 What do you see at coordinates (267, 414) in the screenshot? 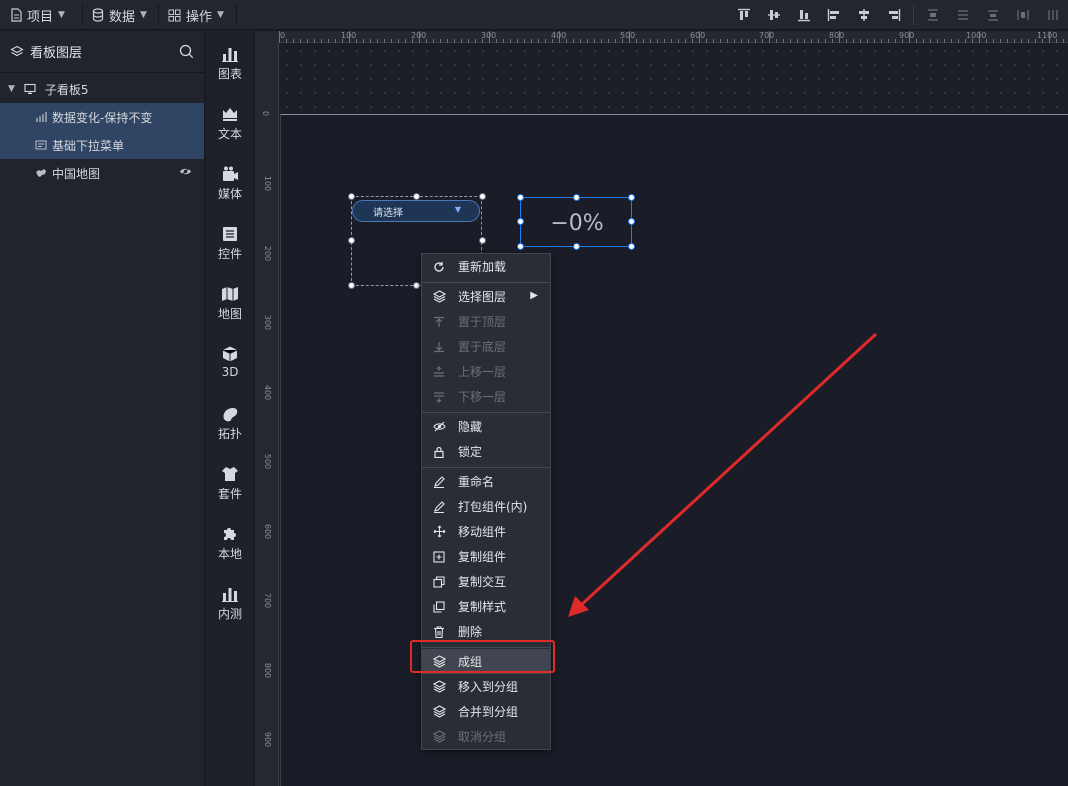
I see `ruler-vertical: 0 100 200 300 400 500 600 700 800 900` at bounding box center [267, 414].